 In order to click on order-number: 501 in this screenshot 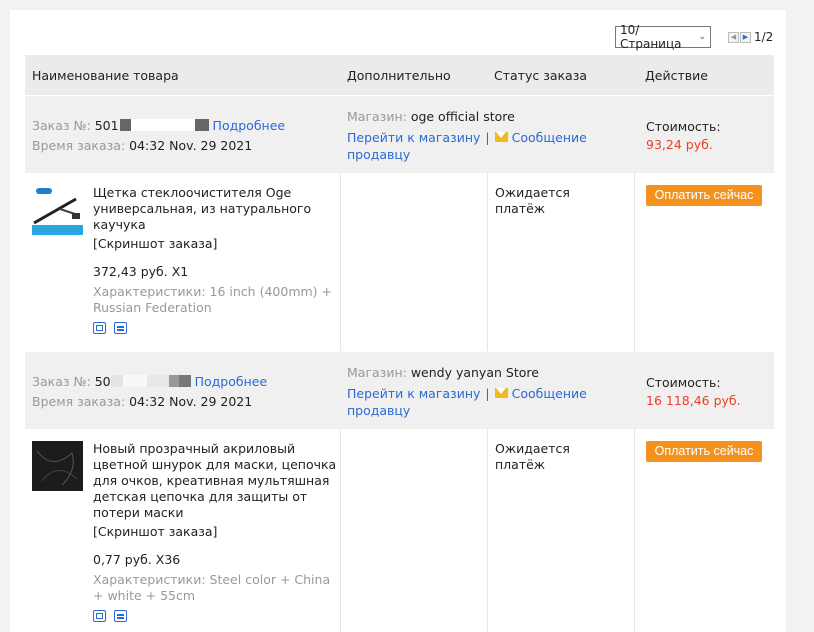, I will do `click(106, 125)`.